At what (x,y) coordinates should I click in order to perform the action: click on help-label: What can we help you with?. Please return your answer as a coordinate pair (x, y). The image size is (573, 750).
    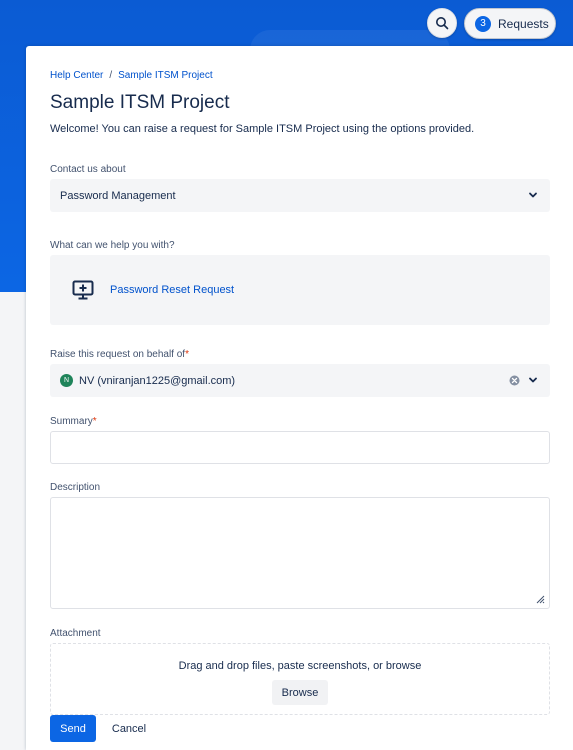
    Looking at the image, I should click on (112, 245).